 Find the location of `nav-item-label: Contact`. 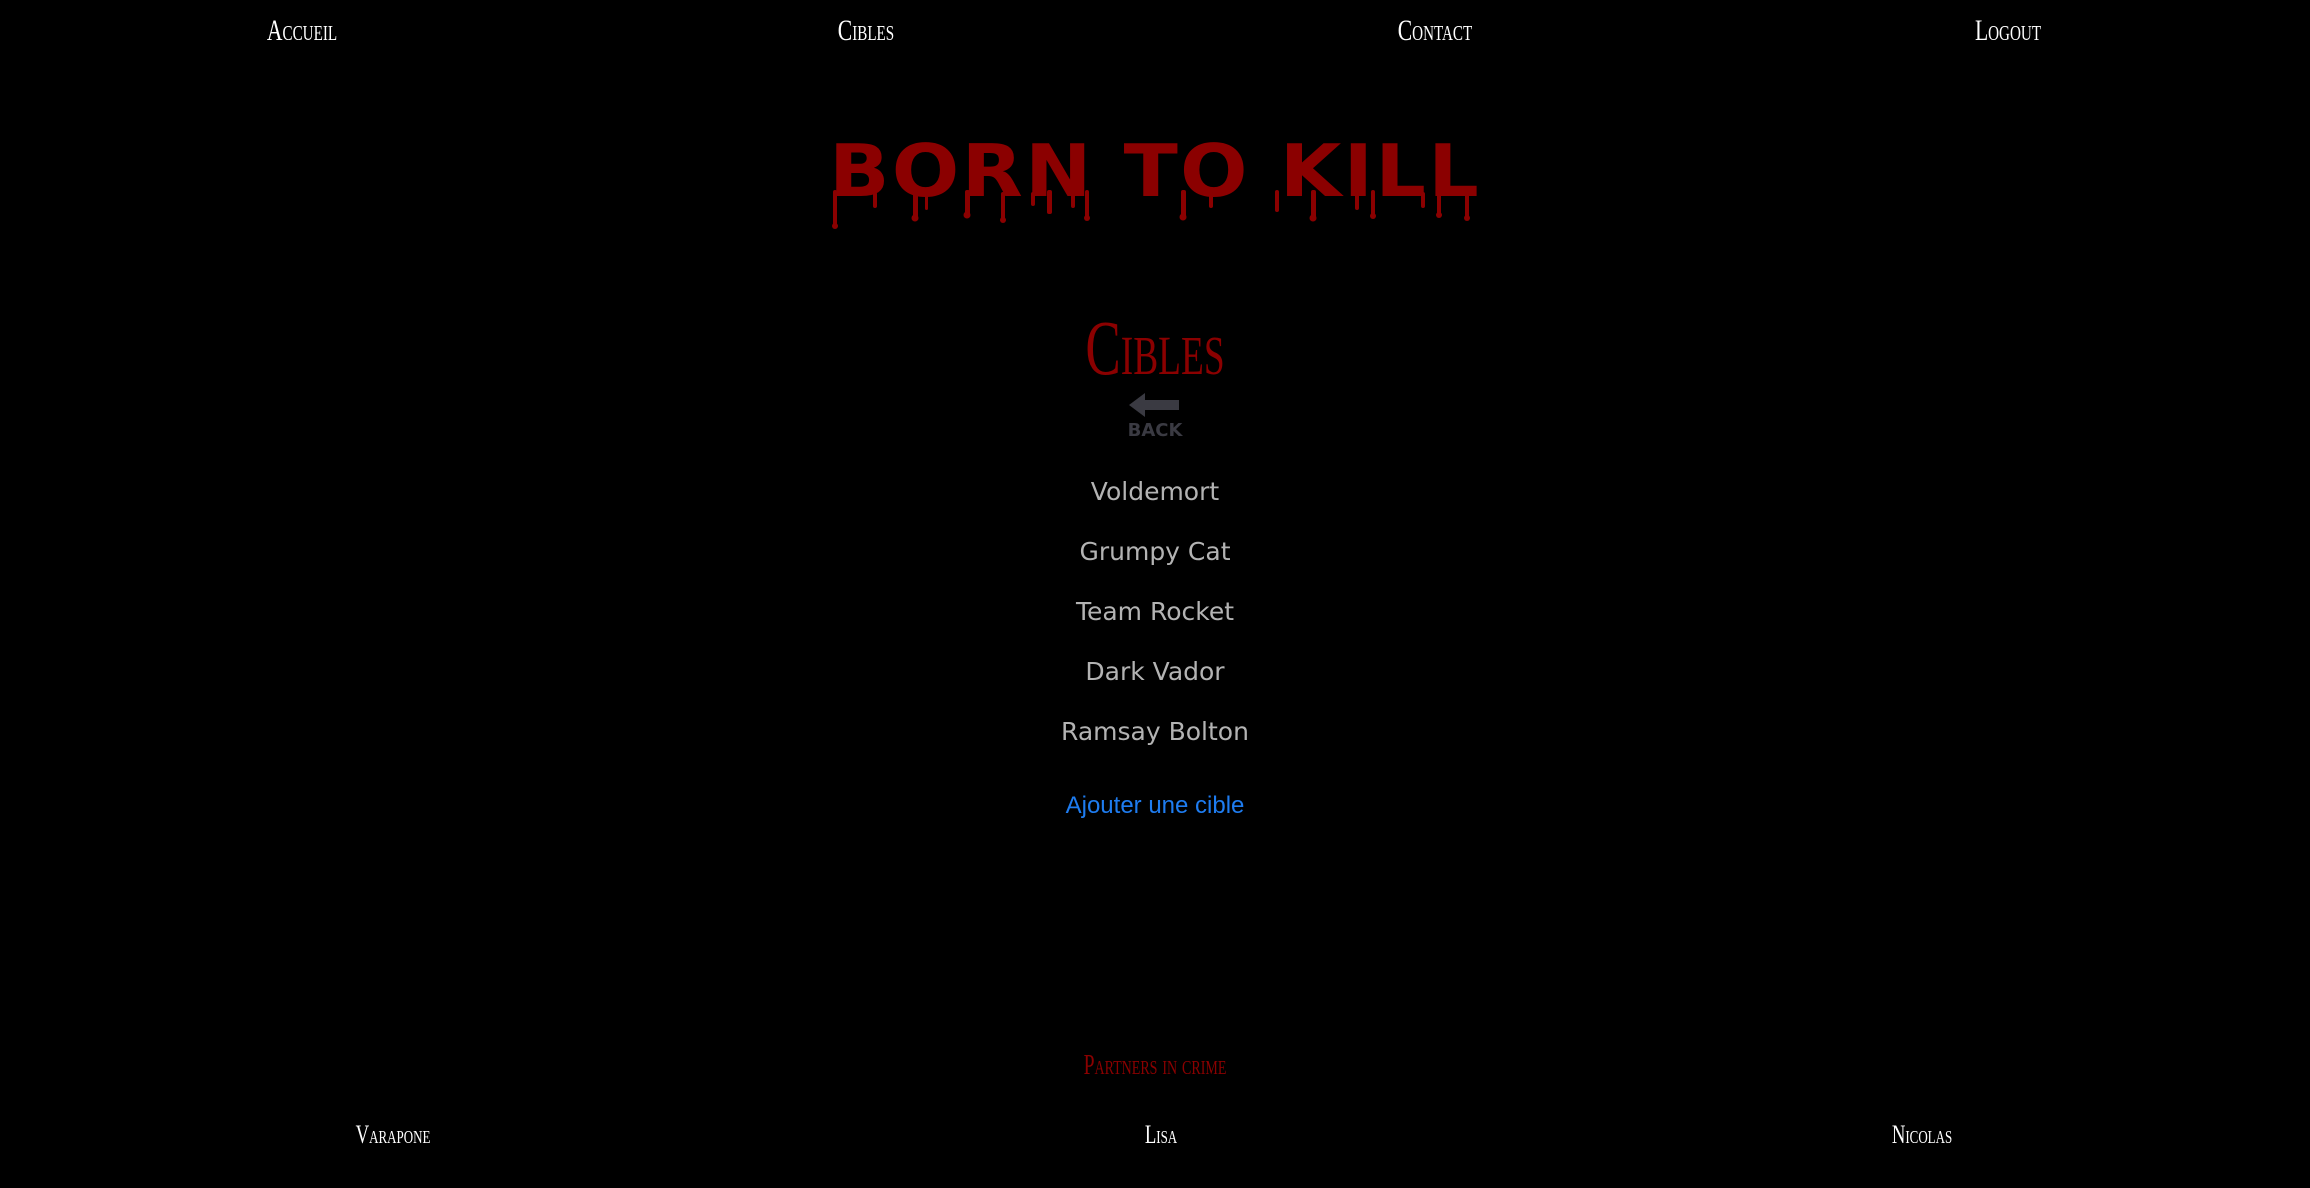

nav-item-label: Contact is located at coordinates (1435, 30).